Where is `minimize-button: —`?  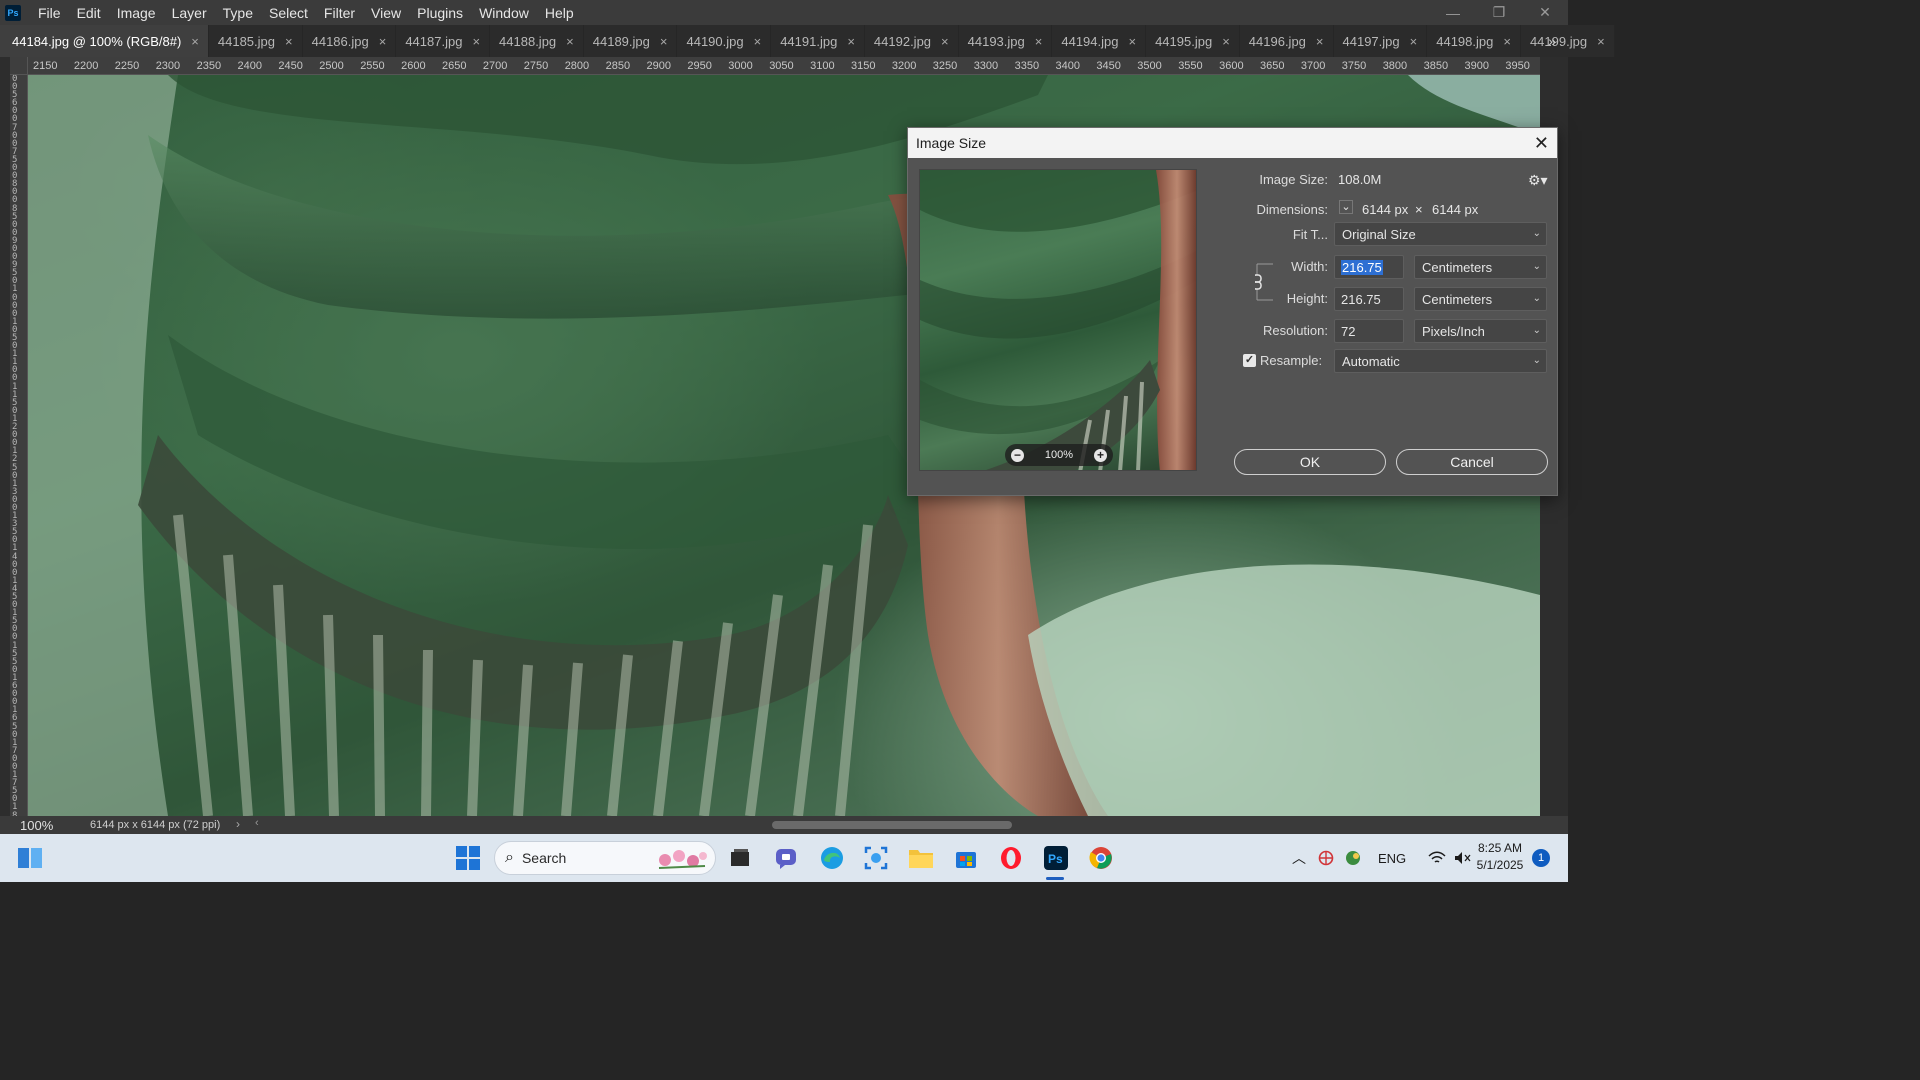
minimize-button: — is located at coordinates (1453, 12).